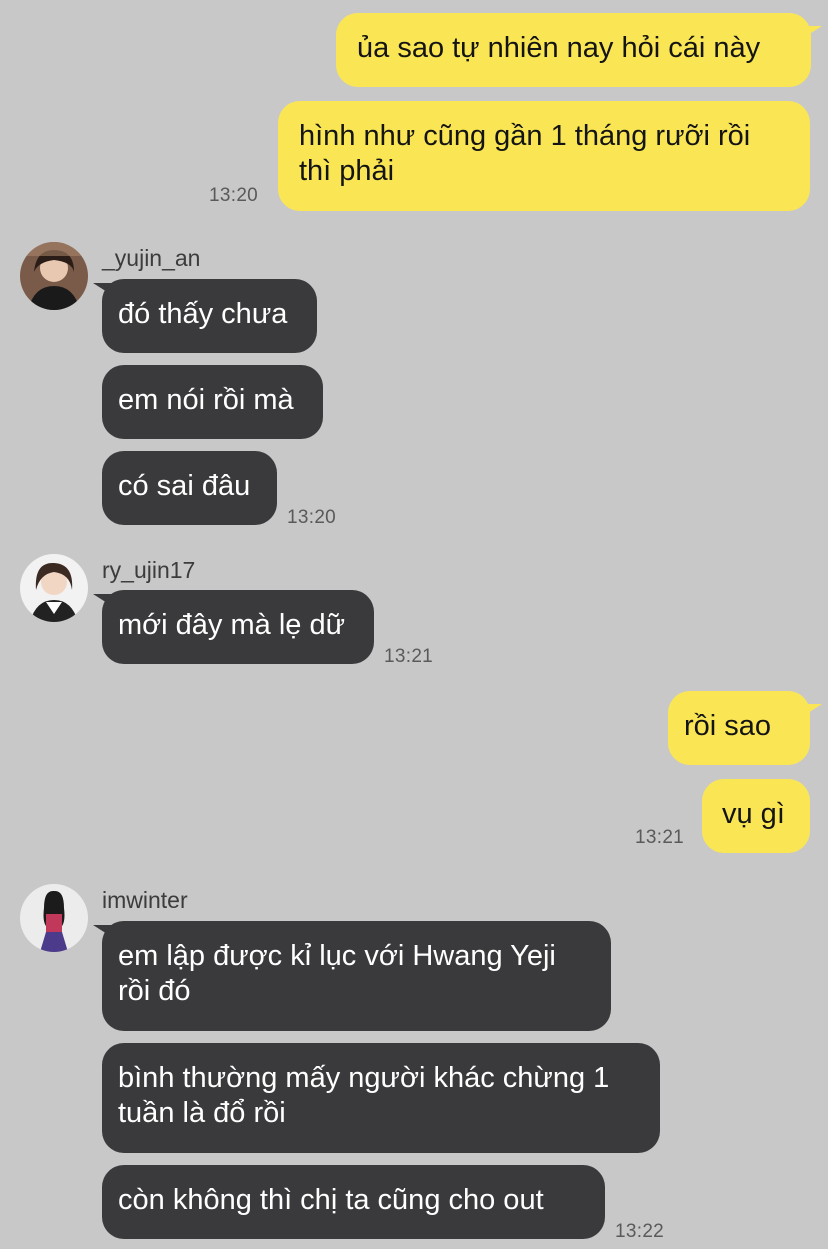 The image size is (828, 1249). Describe the element at coordinates (331, 1200) in the screenshot. I see `message-text: còn không thì chị ta cũng cho out` at that location.